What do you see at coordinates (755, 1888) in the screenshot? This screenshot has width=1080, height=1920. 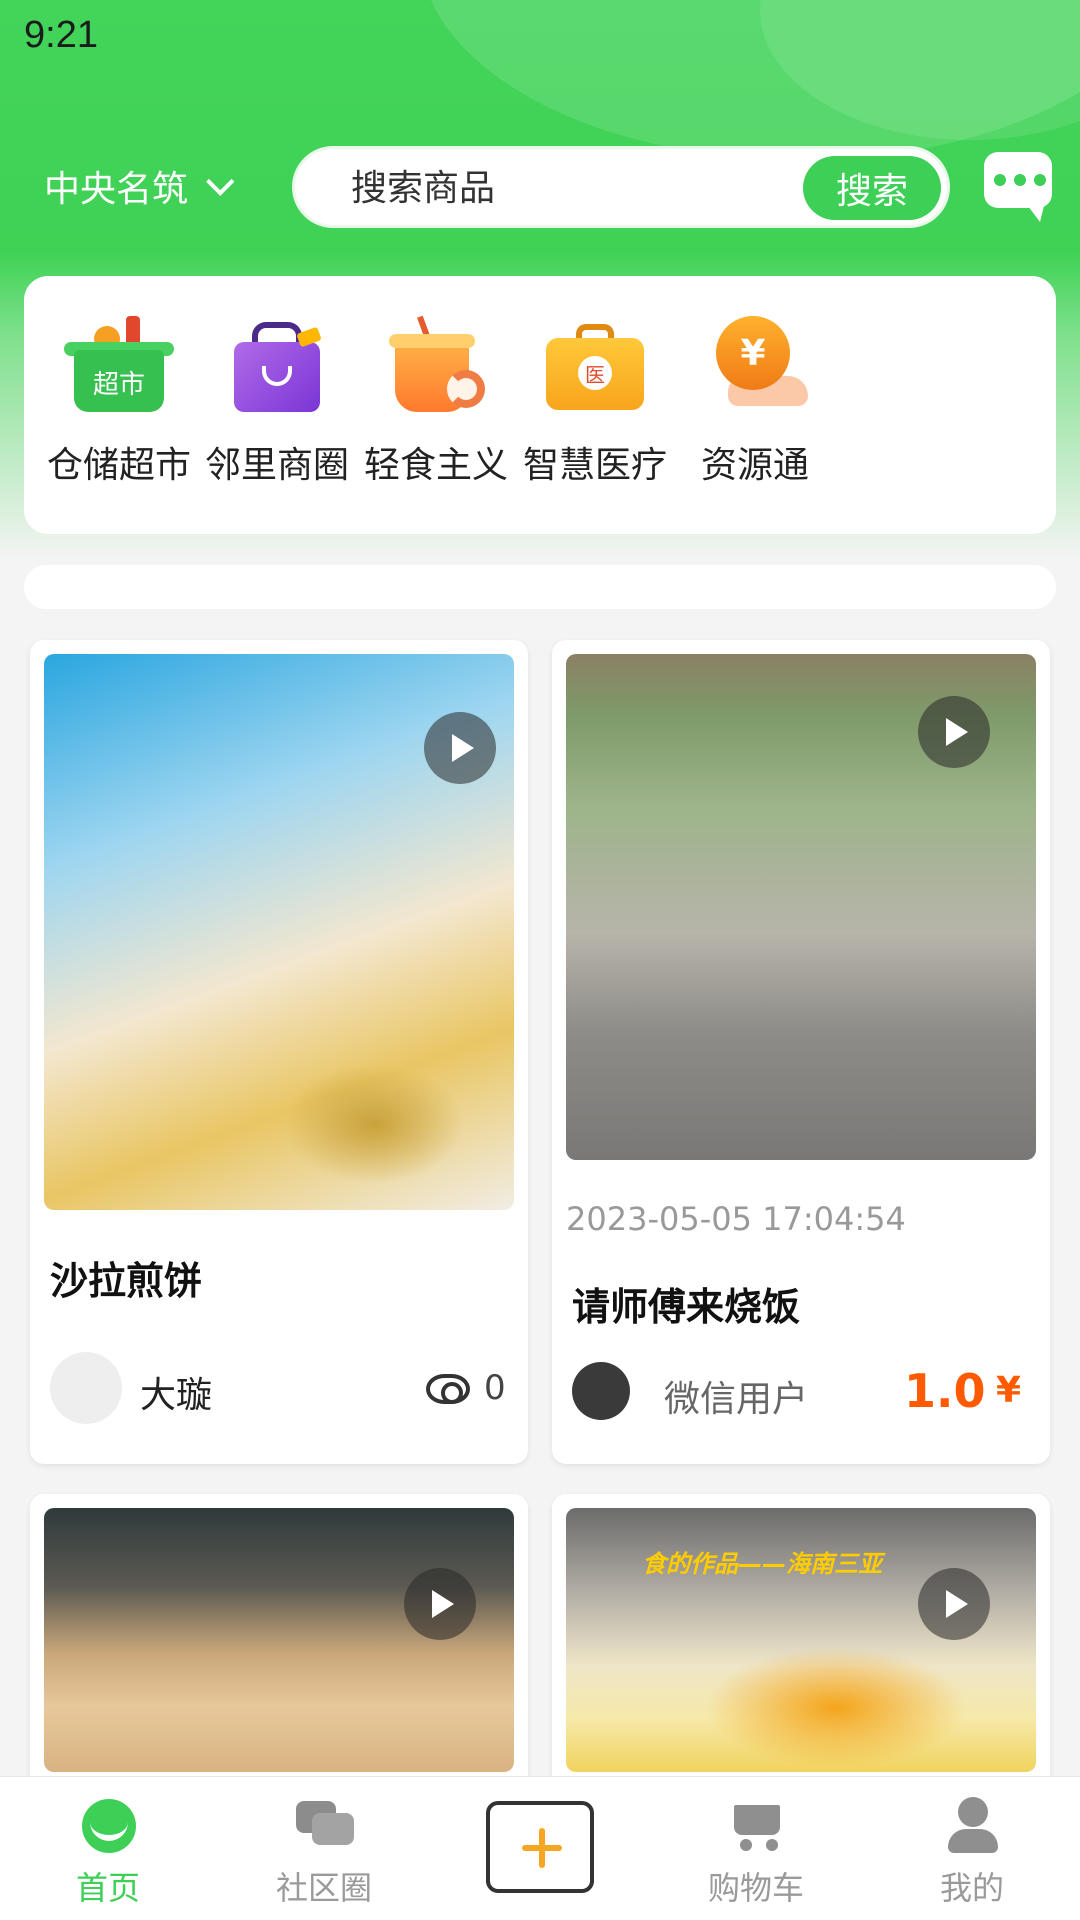 I see `tab-label: 购物车` at bounding box center [755, 1888].